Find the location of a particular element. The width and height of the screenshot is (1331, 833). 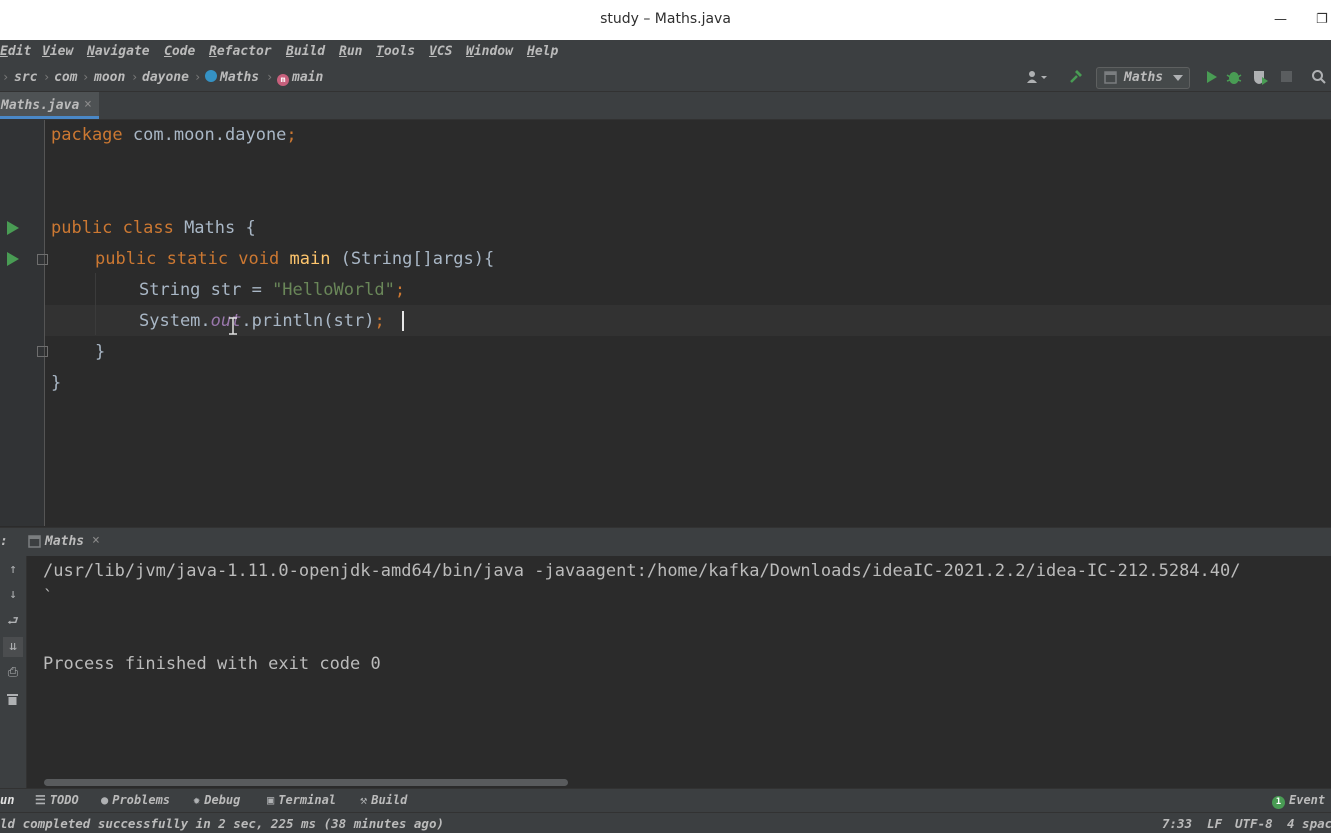

horizontal-scrollbar is located at coordinates (306, 782).